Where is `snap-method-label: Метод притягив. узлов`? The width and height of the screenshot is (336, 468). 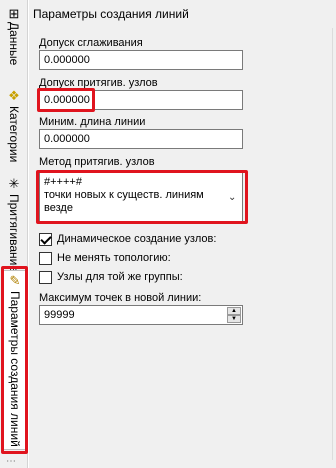
snap-method-label: Метод притягив. узлов is located at coordinates (97, 162).